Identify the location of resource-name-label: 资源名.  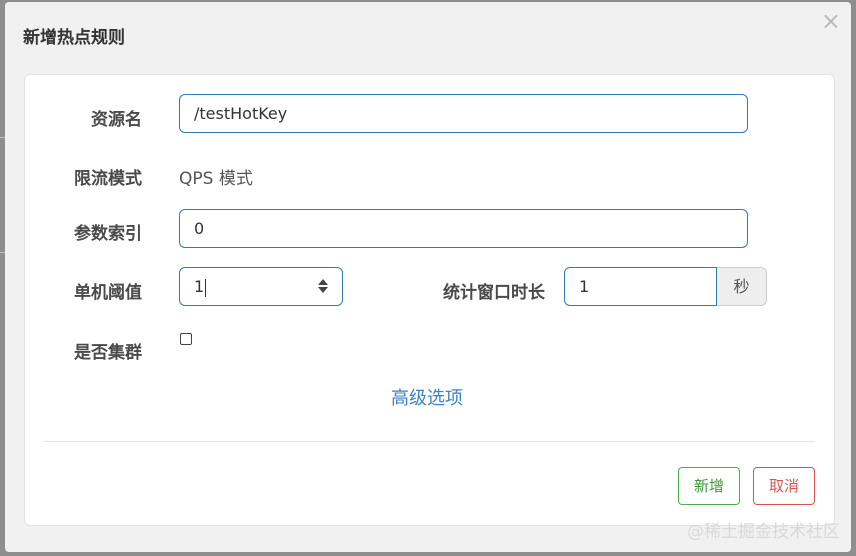
(116, 120).